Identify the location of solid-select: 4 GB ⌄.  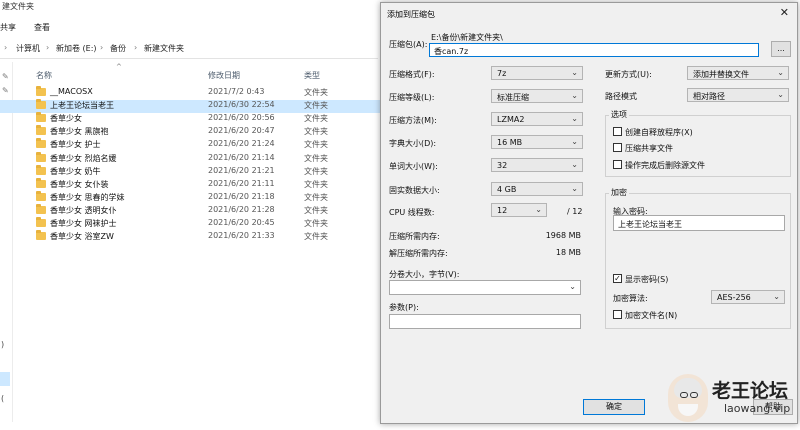
(537, 189).